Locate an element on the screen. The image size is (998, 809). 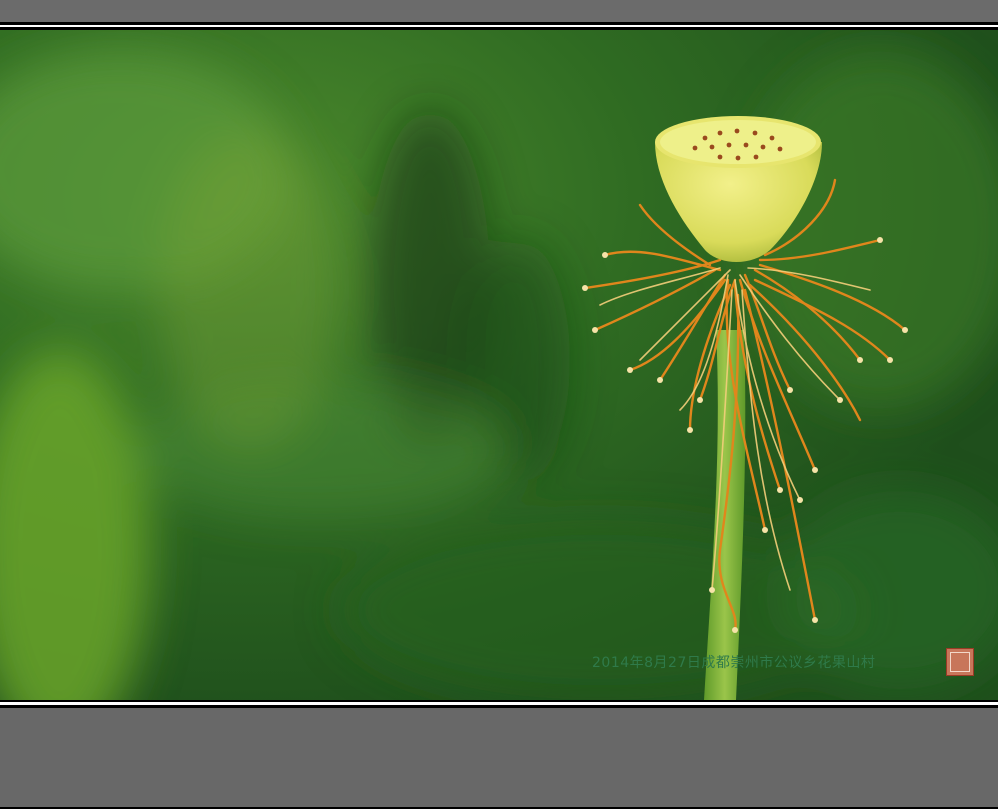
top-frame-band is located at coordinates (499, 11).